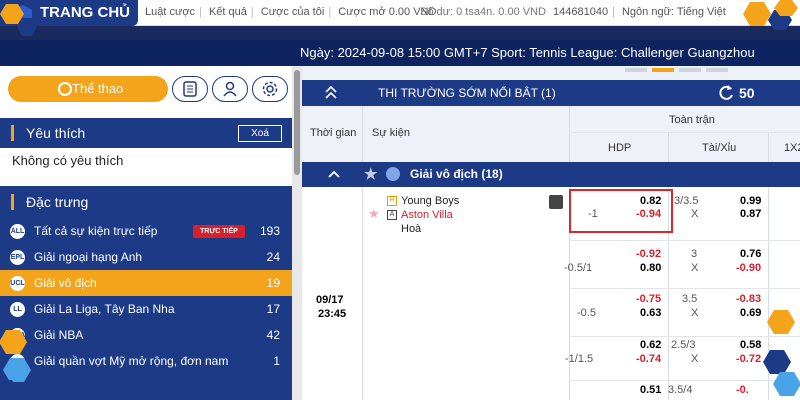 This screenshot has height=400, width=800. Describe the element at coordinates (146, 161) in the screenshot. I see `no-favorites-text: Không có yêu thích` at that location.